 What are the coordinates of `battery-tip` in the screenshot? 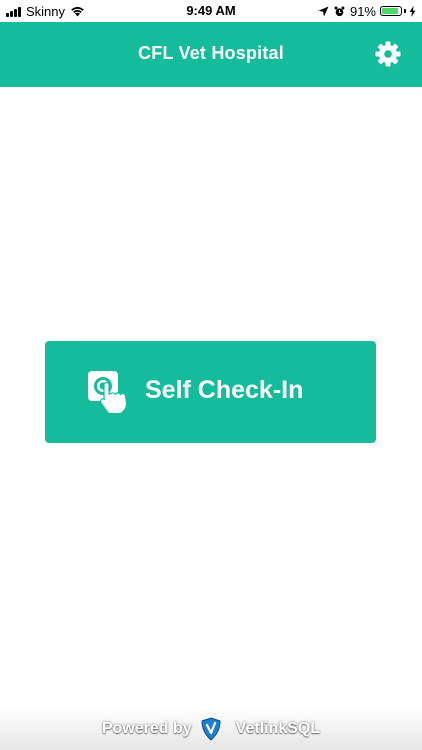 It's located at (405, 11).